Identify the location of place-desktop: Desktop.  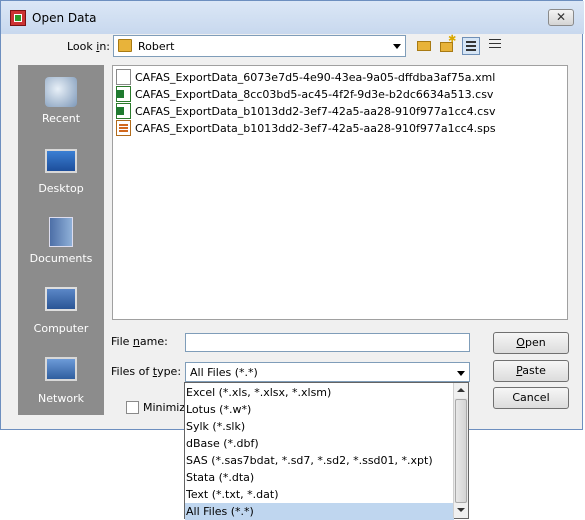
(61, 173).